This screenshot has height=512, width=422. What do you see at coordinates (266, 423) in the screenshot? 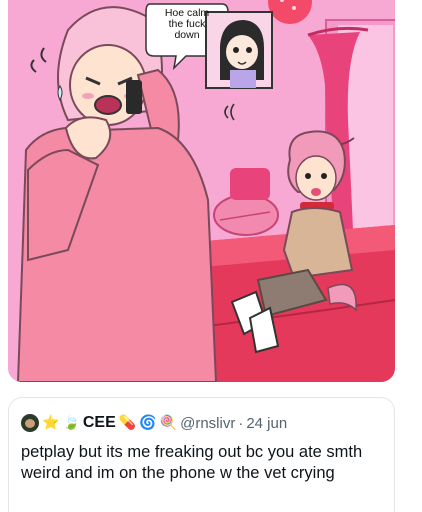
I see `tweet-date: 24 jun` at bounding box center [266, 423].